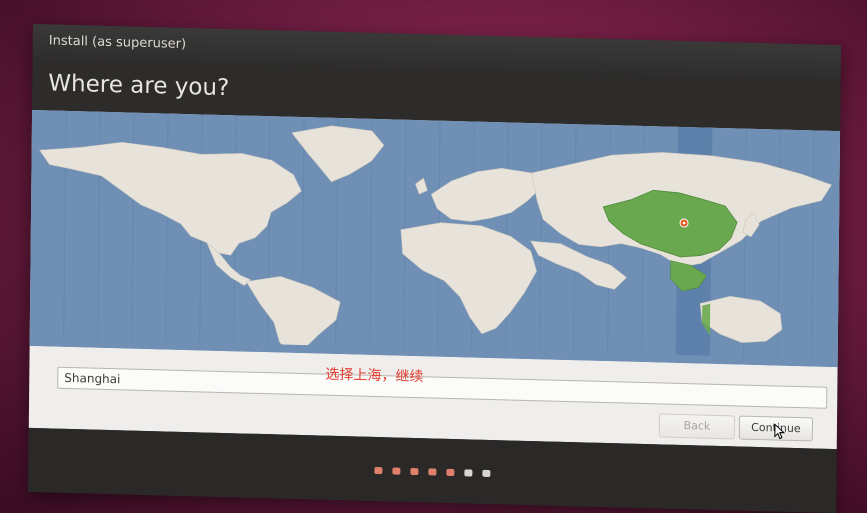  What do you see at coordinates (780, 431) in the screenshot?
I see `mouse-cursor-icon` at bounding box center [780, 431].